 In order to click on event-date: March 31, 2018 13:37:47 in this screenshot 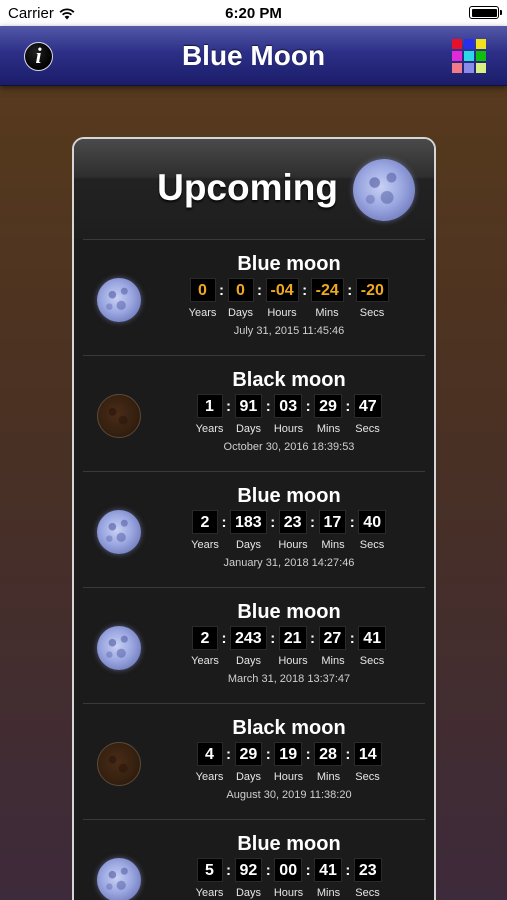, I will do `click(289, 679)`.